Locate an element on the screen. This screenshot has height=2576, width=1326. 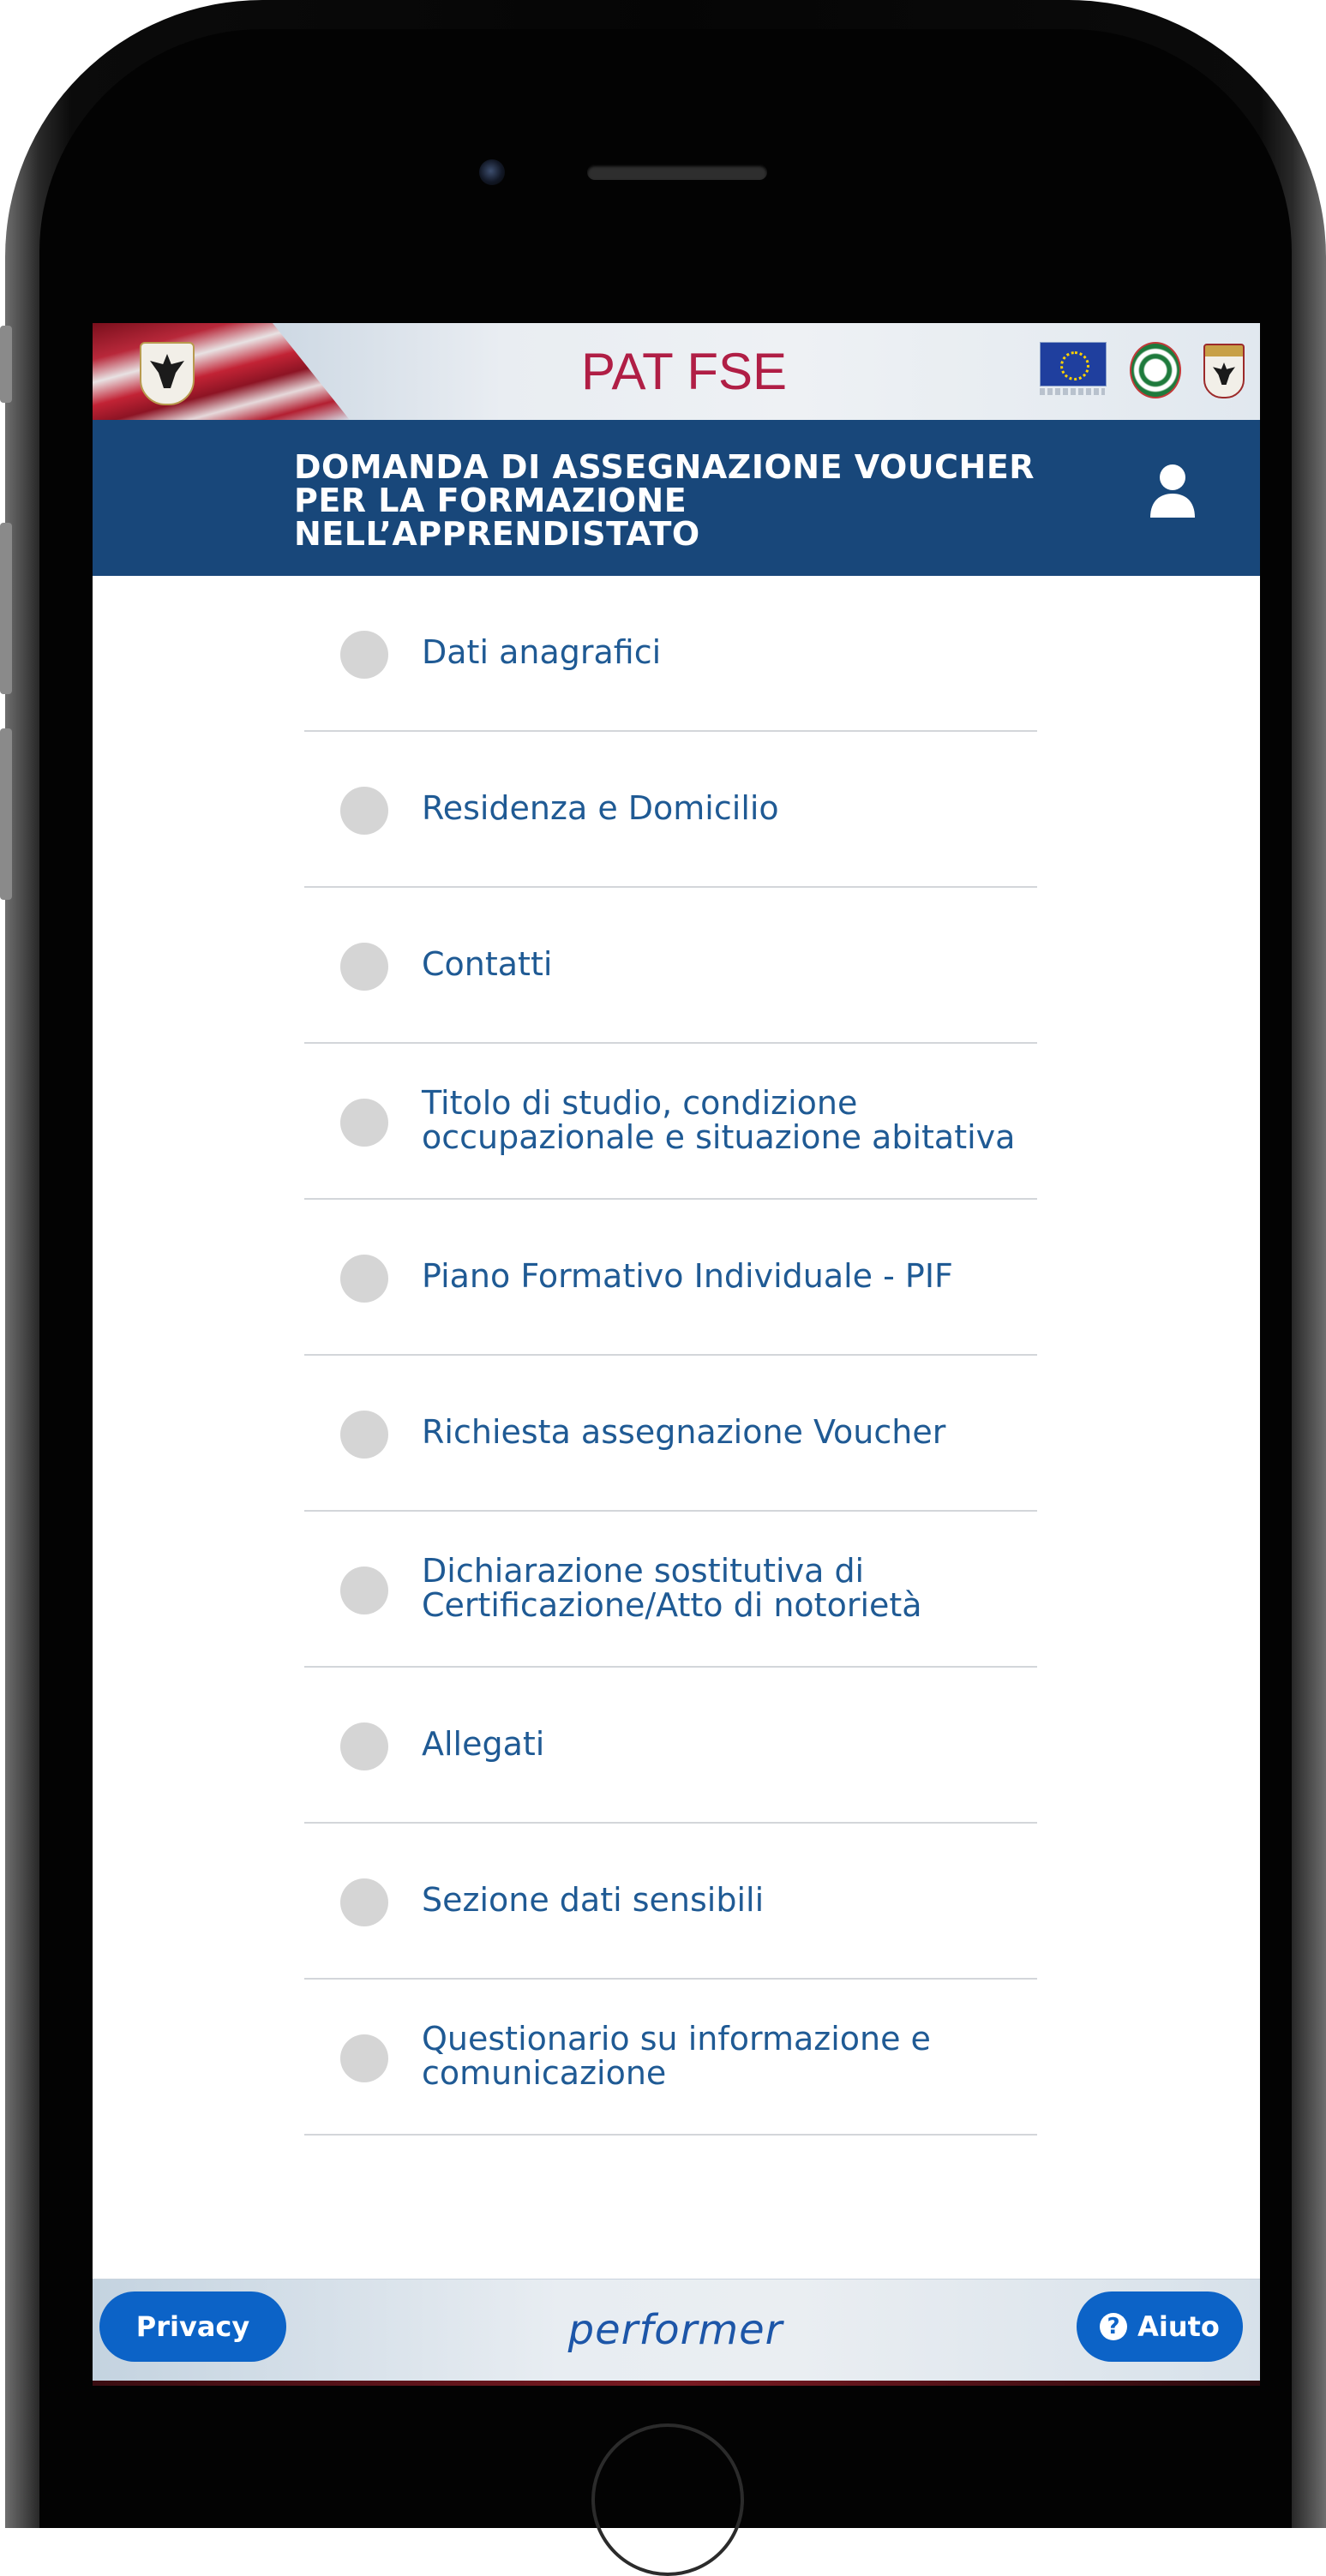
privacy-button: Privacy is located at coordinates (192, 2326).